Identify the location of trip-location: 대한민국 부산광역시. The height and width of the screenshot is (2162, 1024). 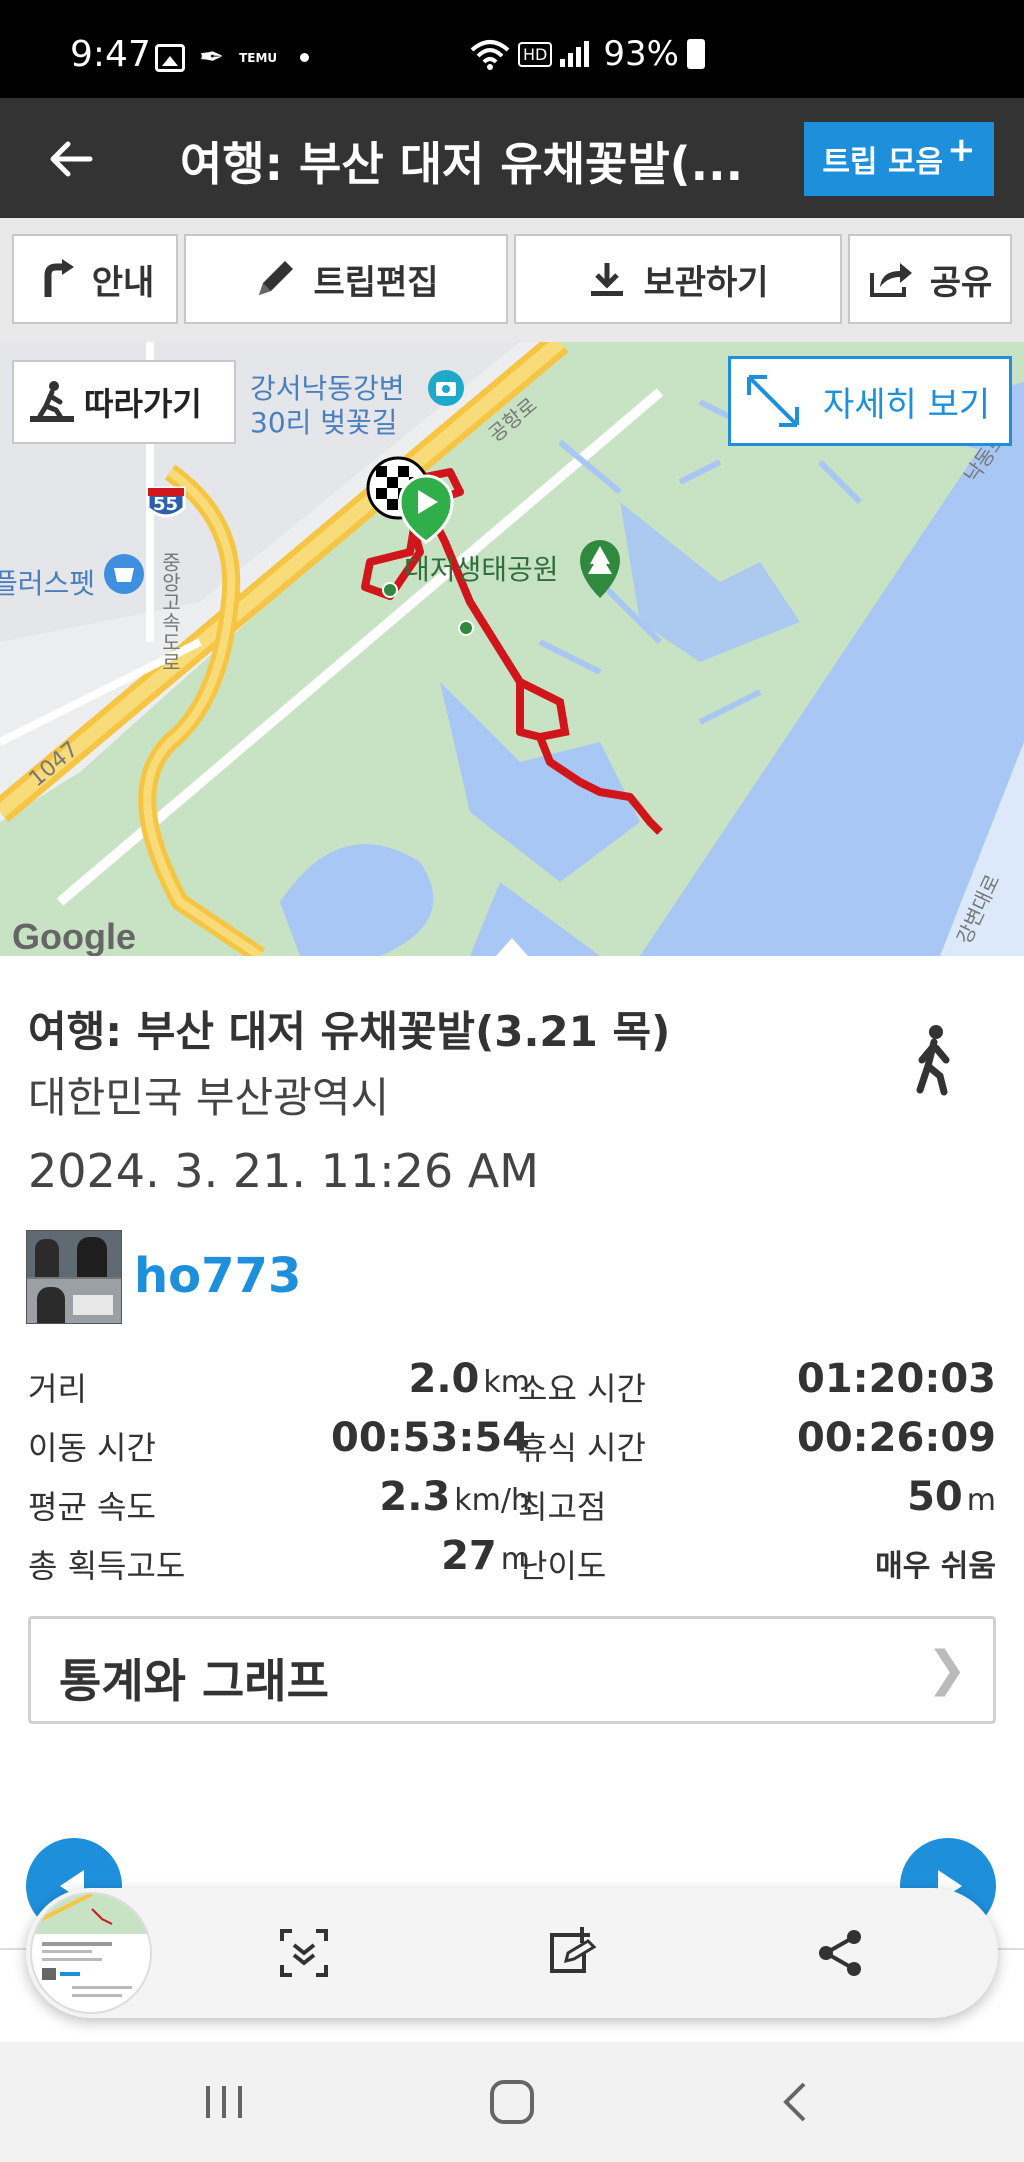
(209, 1097).